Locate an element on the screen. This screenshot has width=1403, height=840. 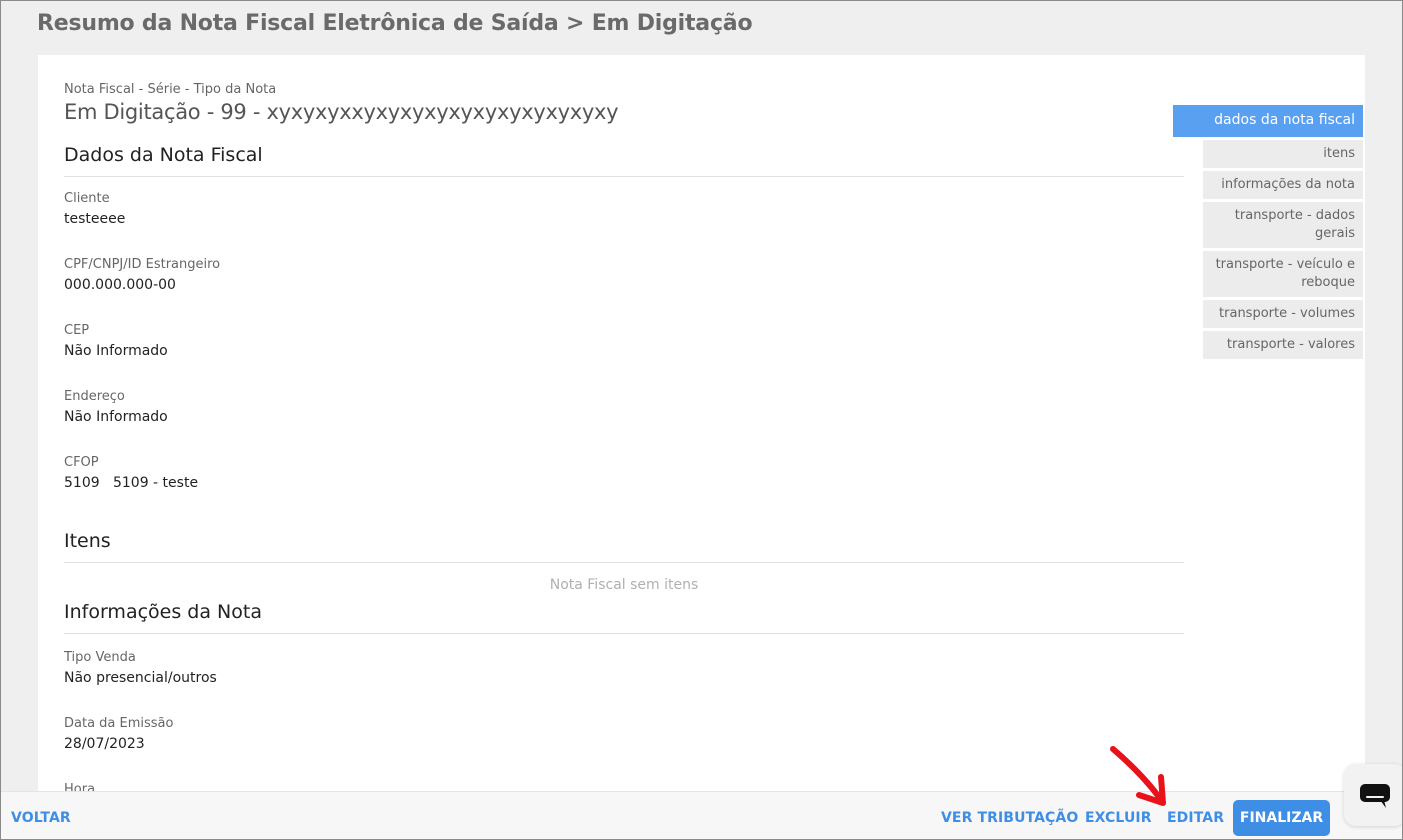
view-taxation-button: VER TRIBUTAÇÃO is located at coordinates (1009, 818).